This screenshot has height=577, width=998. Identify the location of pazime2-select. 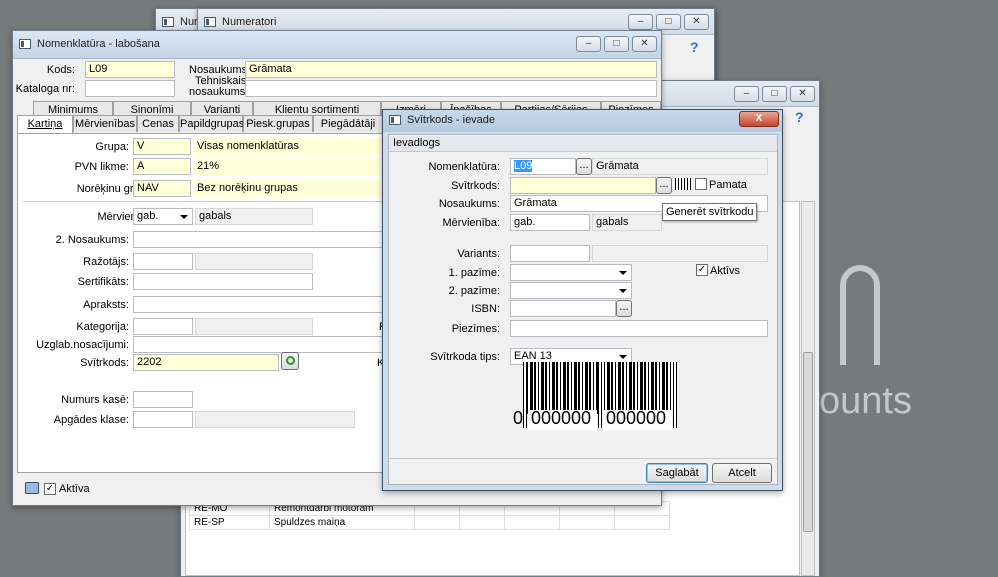
(571, 290).